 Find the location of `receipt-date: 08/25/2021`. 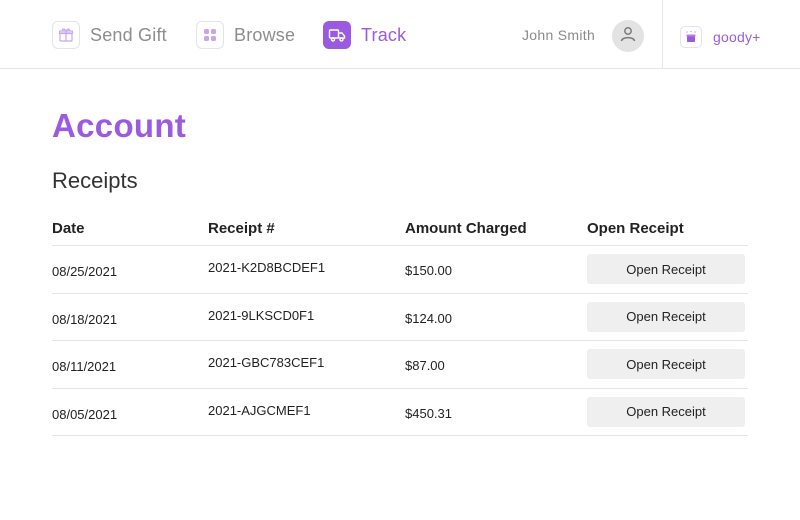

receipt-date: 08/25/2021 is located at coordinates (85, 271).